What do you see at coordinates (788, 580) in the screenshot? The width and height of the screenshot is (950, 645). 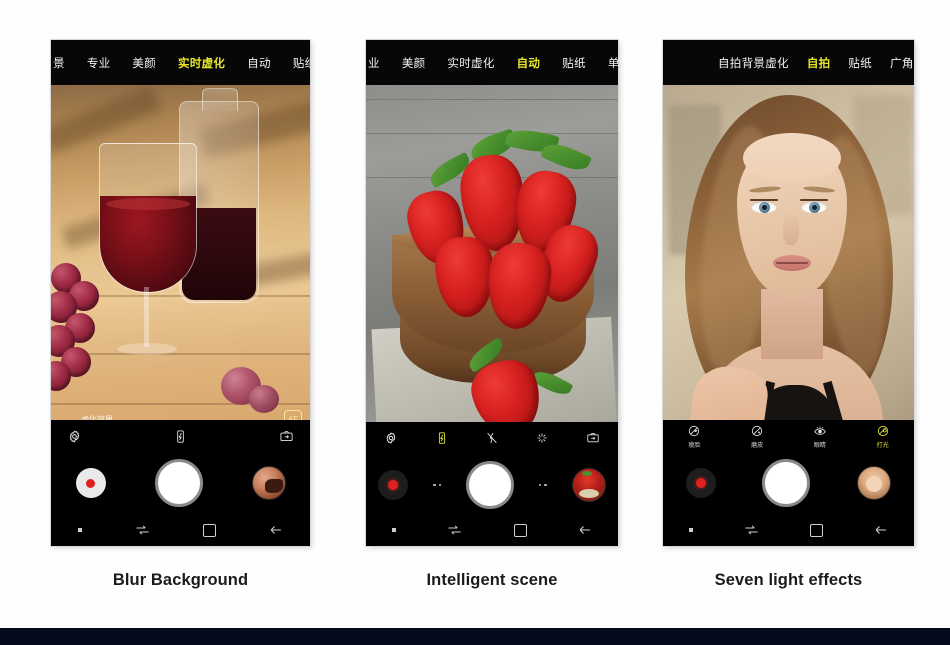 I see `caption-seven-light-effects: Seven light effects` at bounding box center [788, 580].